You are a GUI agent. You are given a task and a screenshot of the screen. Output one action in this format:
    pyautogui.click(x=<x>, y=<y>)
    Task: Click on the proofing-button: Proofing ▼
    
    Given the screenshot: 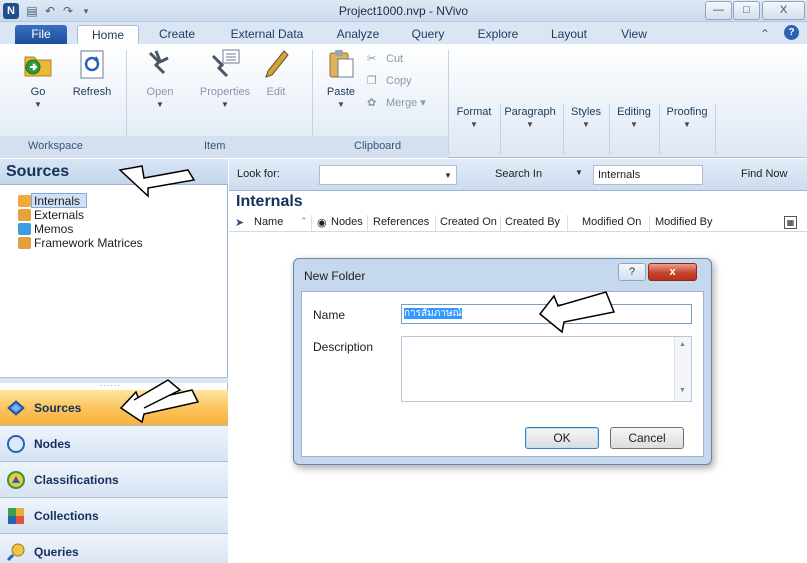 What is the action you would take?
    pyautogui.click(x=687, y=117)
    